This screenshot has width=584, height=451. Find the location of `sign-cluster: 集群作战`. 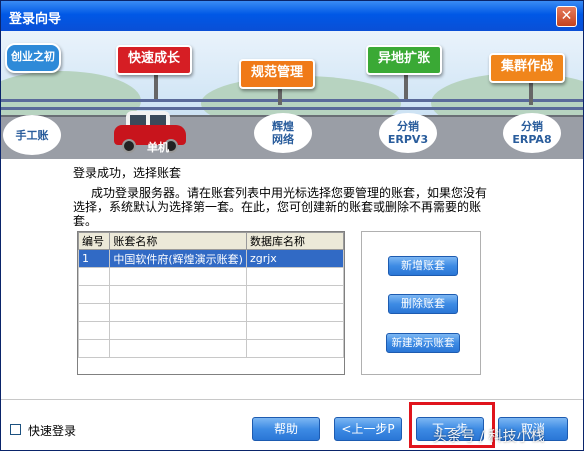

sign-cluster: 集群作战 is located at coordinates (527, 68).